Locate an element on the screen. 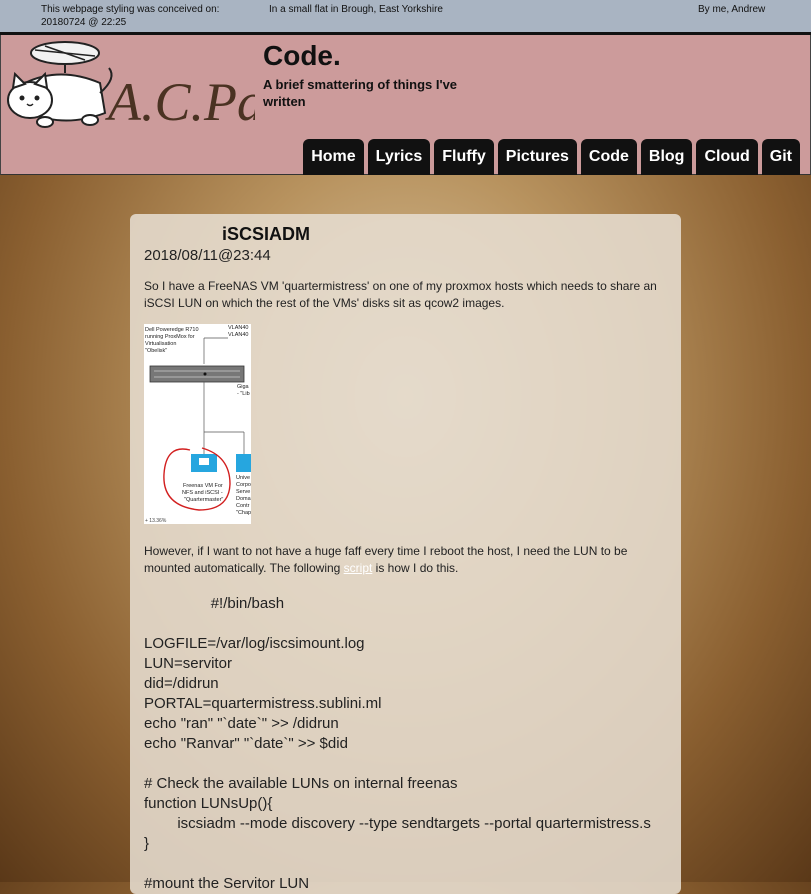 Image resolution: width=811 pixels, height=894 pixels. server-rack-icon is located at coordinates (197, 374).